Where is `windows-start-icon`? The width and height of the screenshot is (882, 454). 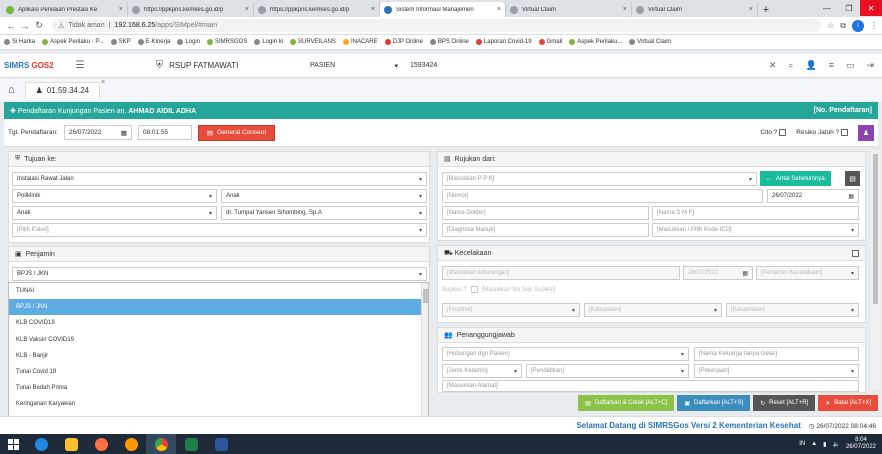
windows-start-icon is located at coordinates (13, 444).